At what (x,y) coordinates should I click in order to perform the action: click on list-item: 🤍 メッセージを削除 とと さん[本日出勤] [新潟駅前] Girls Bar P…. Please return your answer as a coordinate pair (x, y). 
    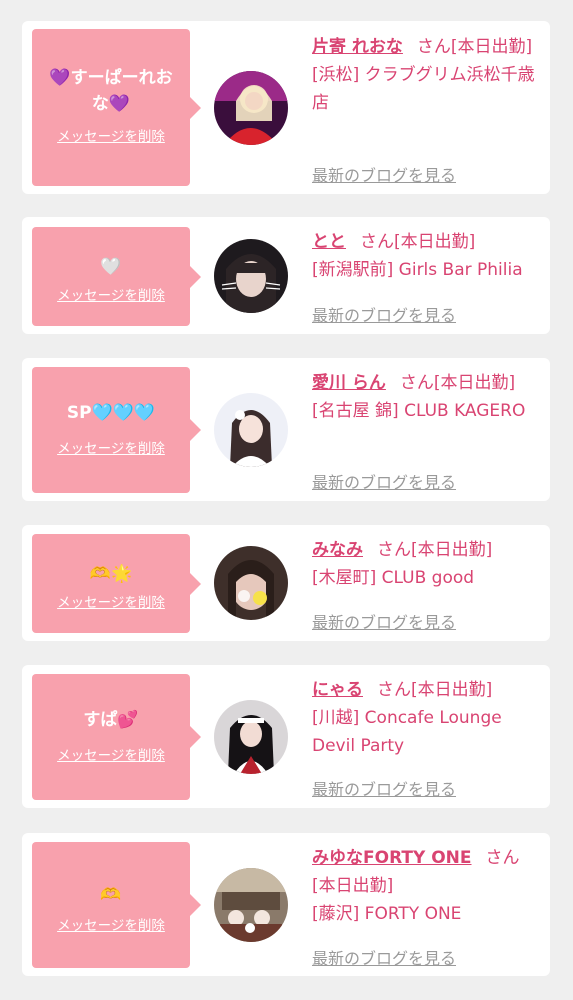
    Looking at the image, I should click on (286, 275).